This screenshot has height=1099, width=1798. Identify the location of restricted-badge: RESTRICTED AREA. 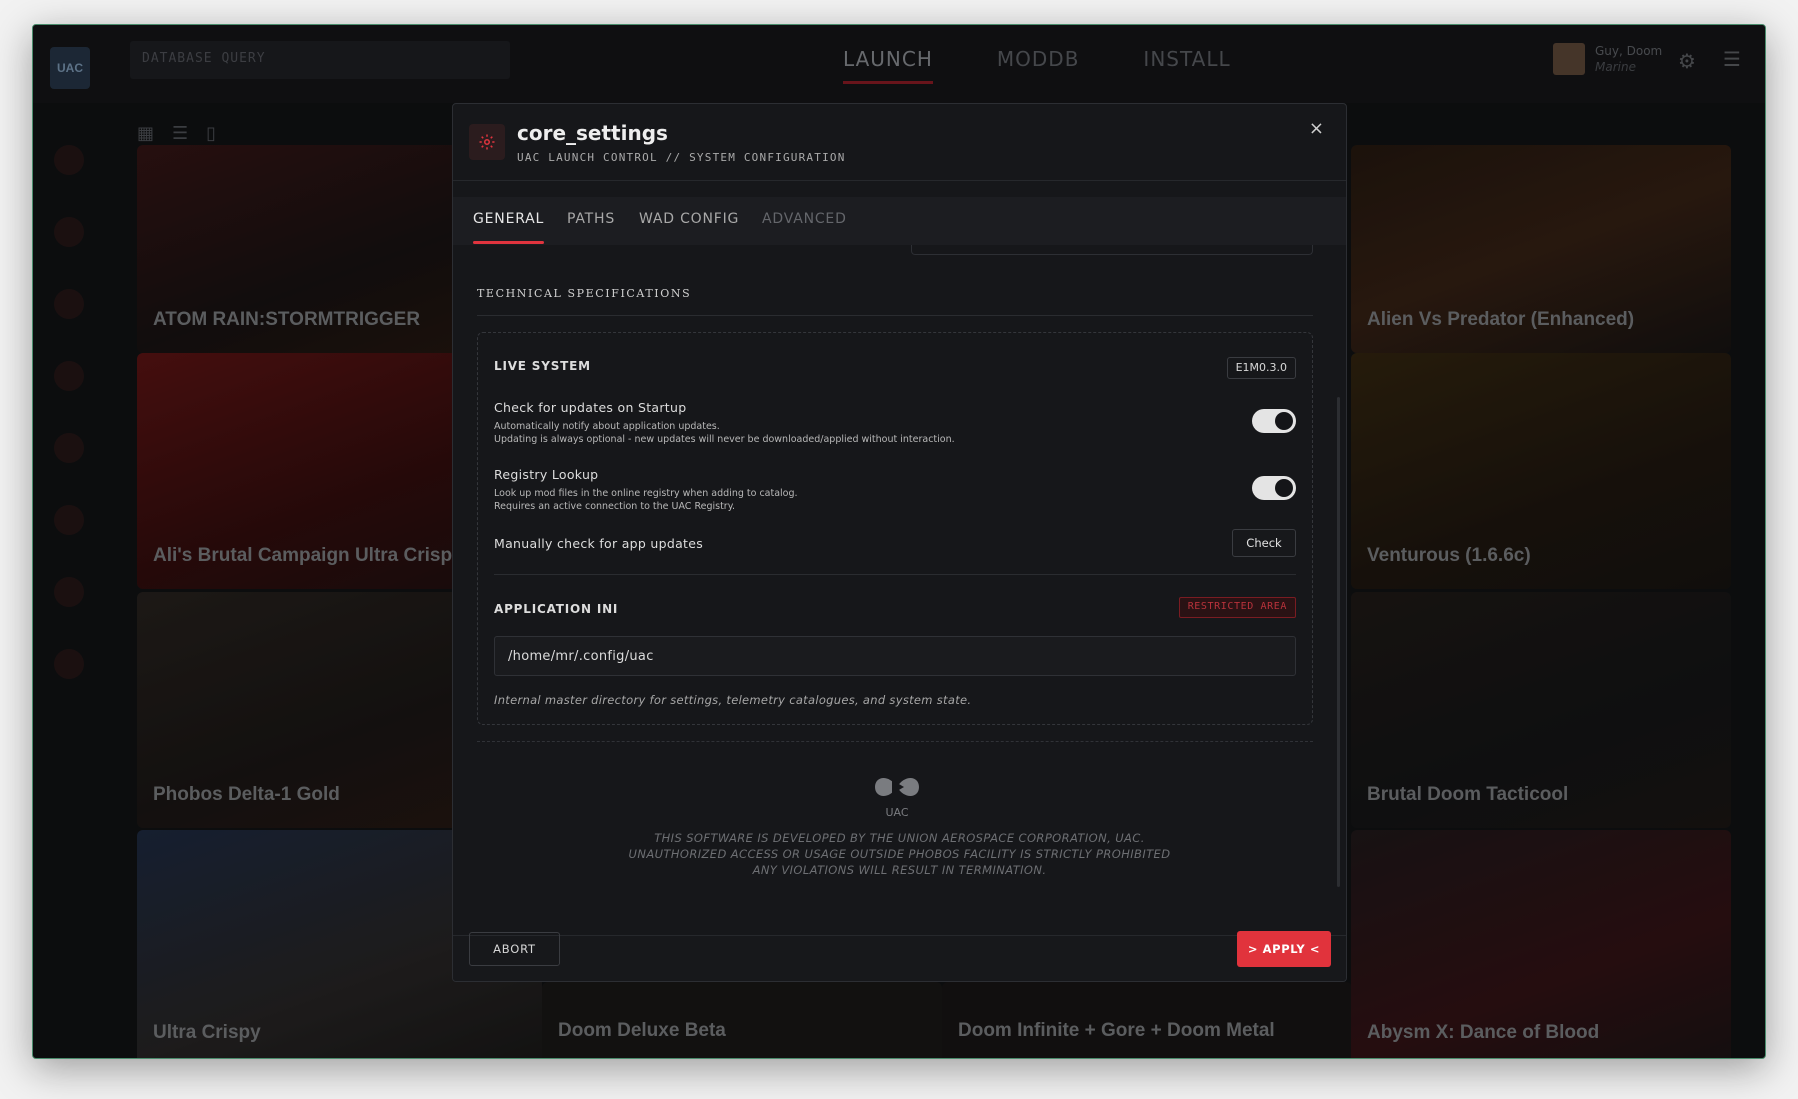
(1237, 607).